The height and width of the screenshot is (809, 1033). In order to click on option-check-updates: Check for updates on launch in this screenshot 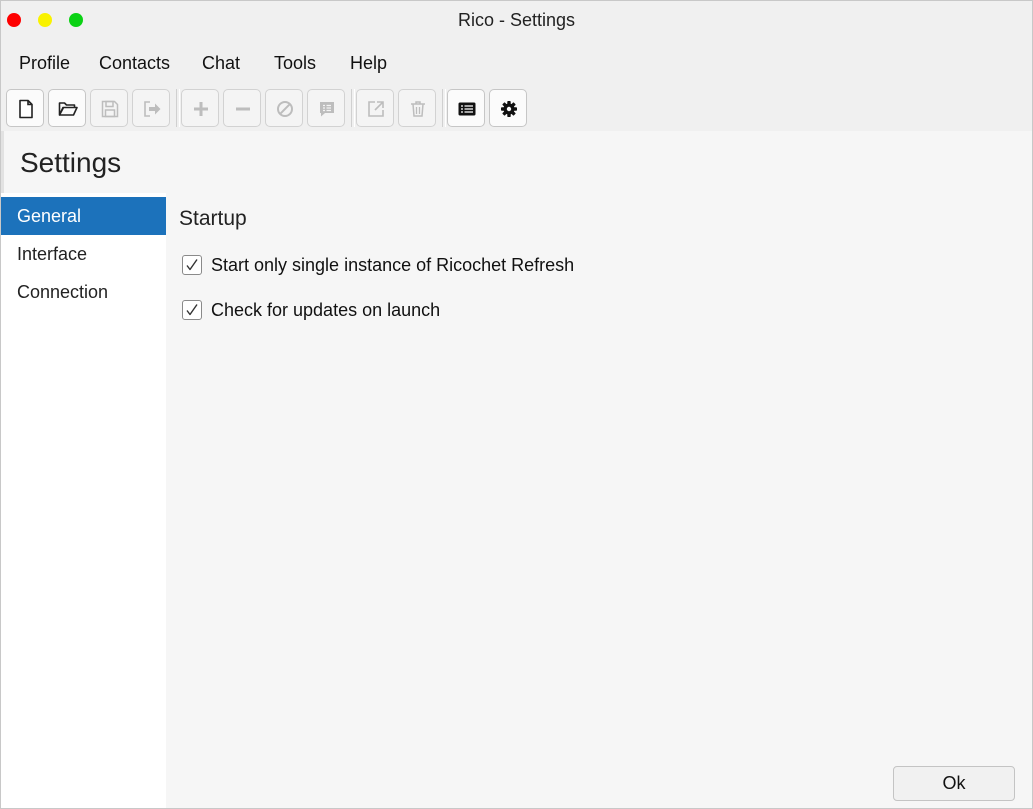, I will do `click(311, 310)`.